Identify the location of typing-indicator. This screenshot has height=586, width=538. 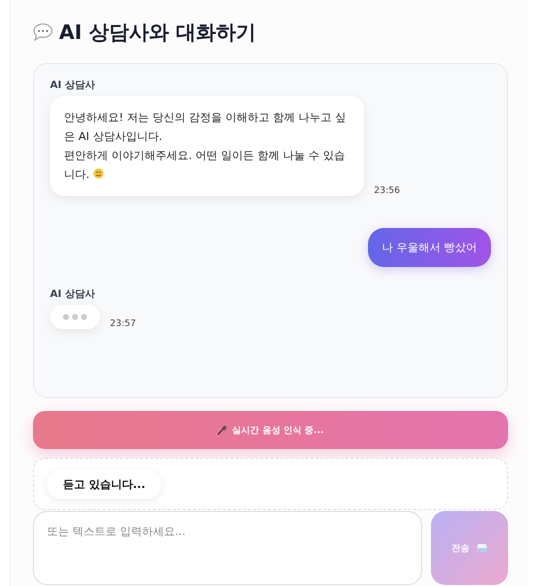
(75, 317).